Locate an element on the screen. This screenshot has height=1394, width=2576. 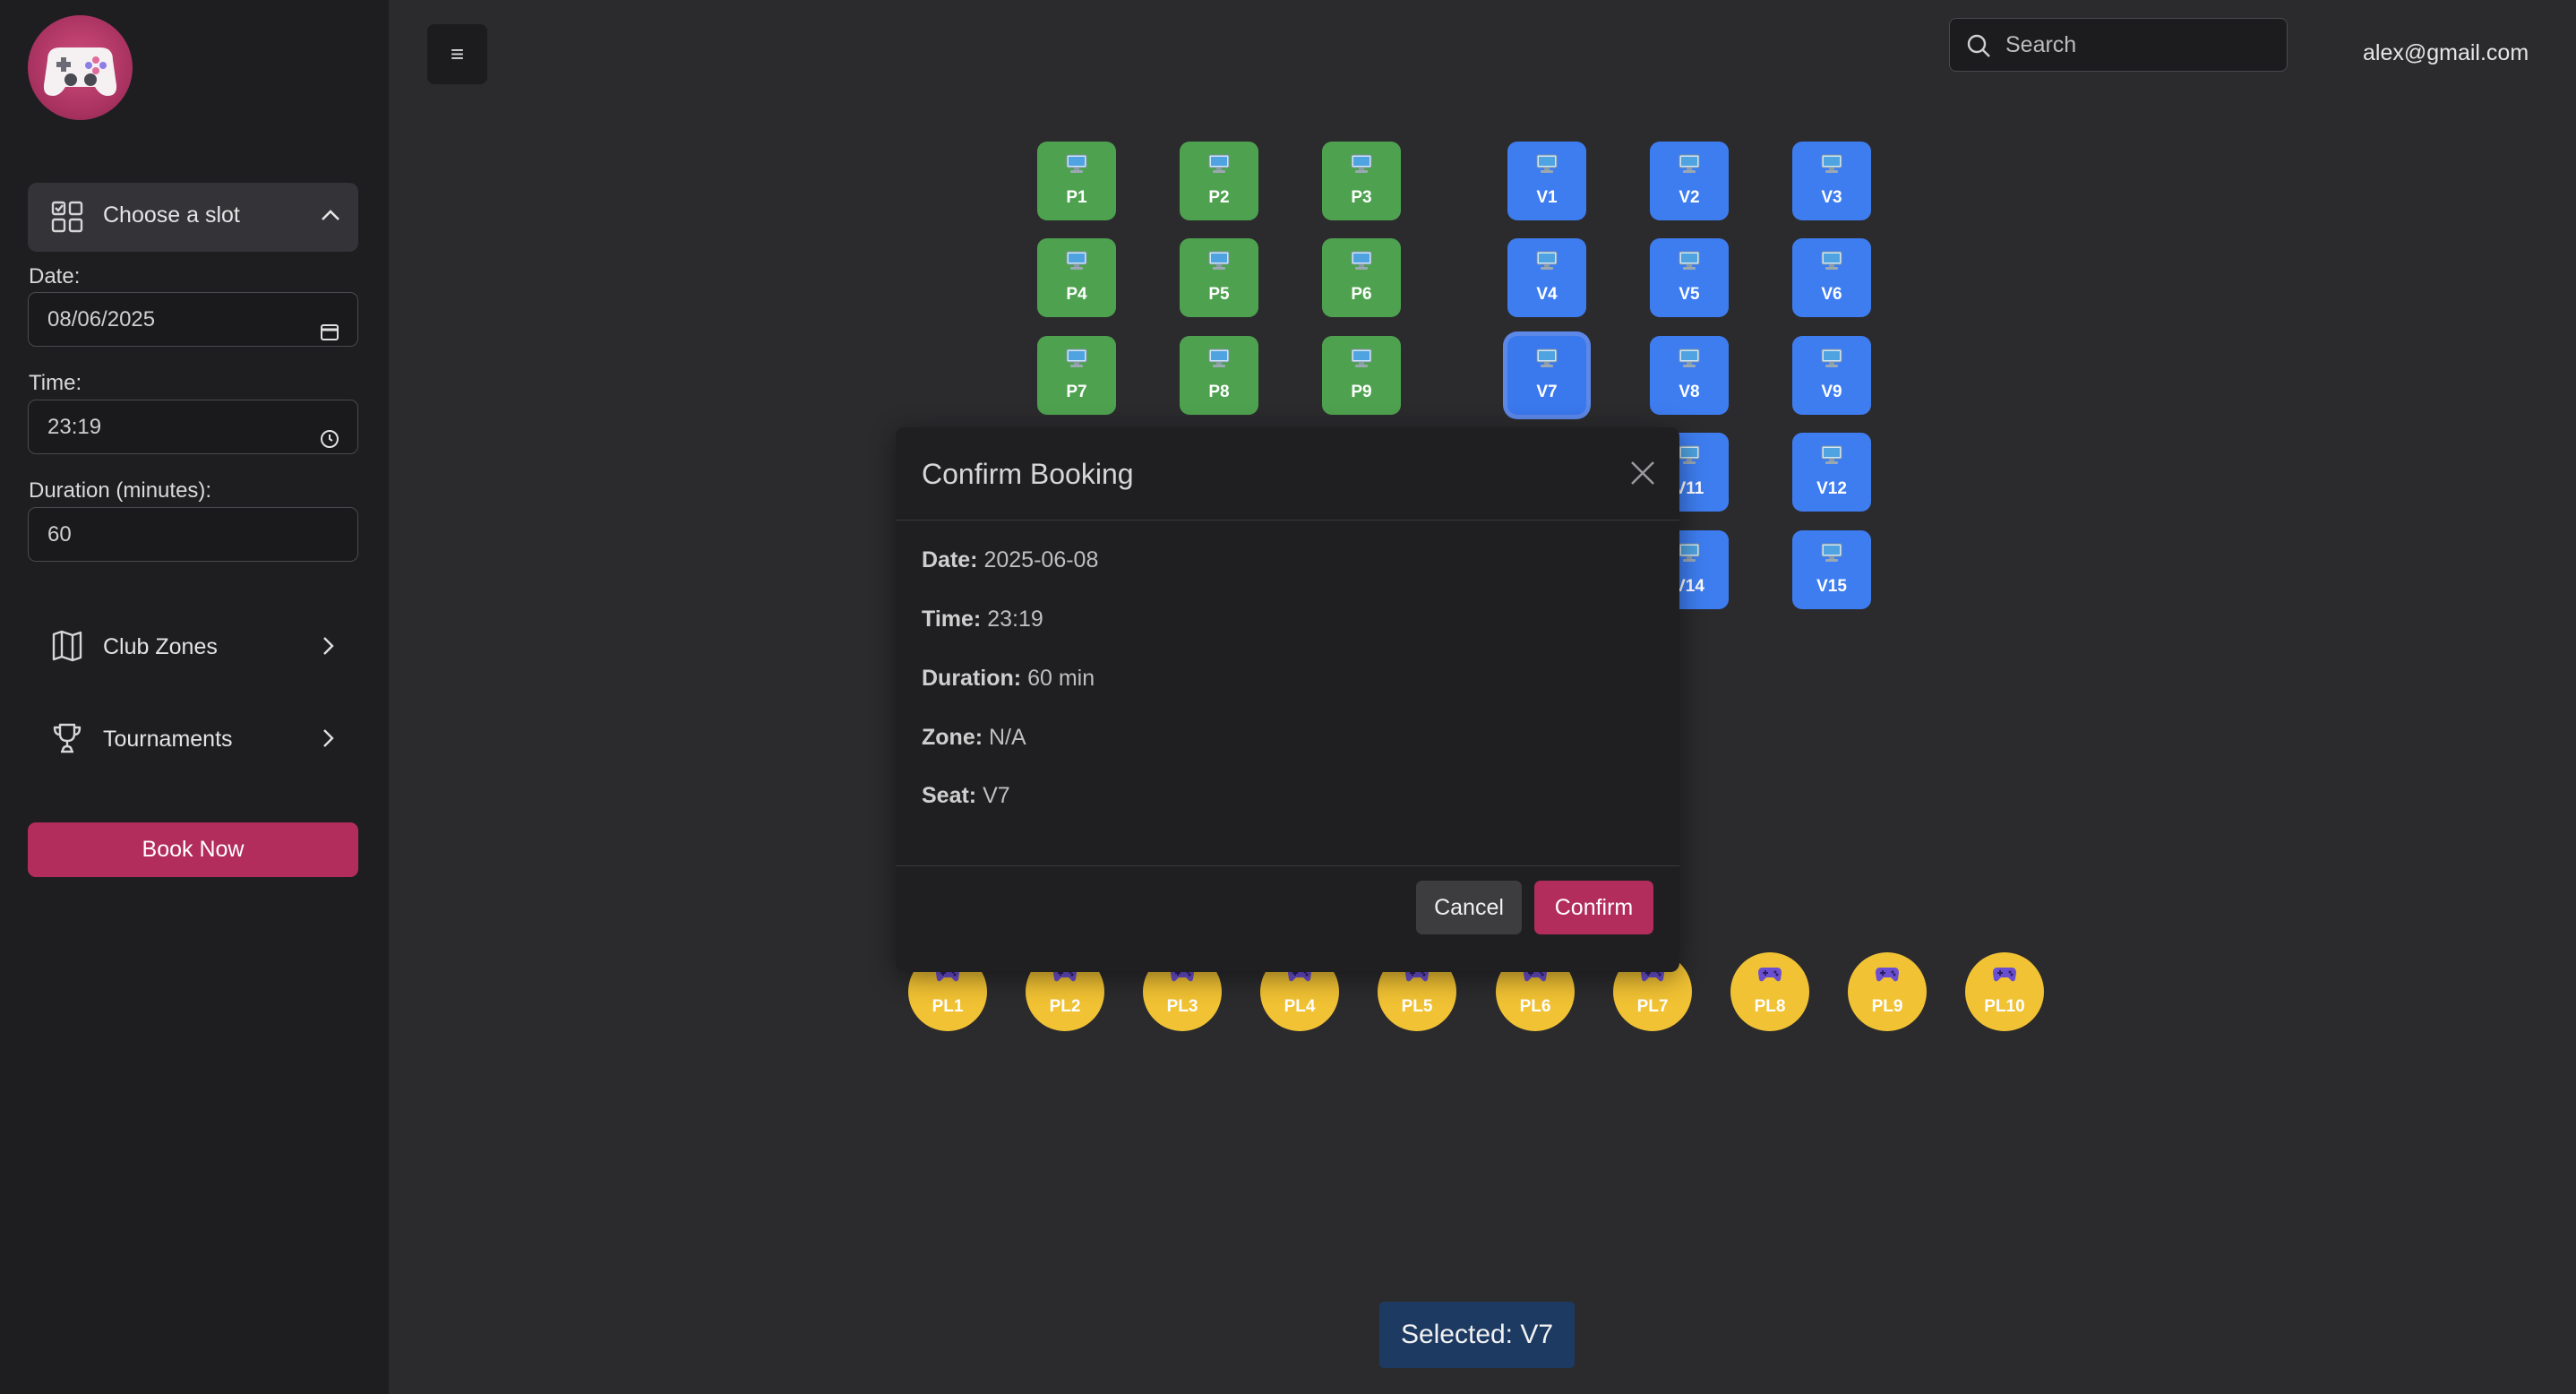
confirm-button: Confirm is located at coordinates (1593, 907).